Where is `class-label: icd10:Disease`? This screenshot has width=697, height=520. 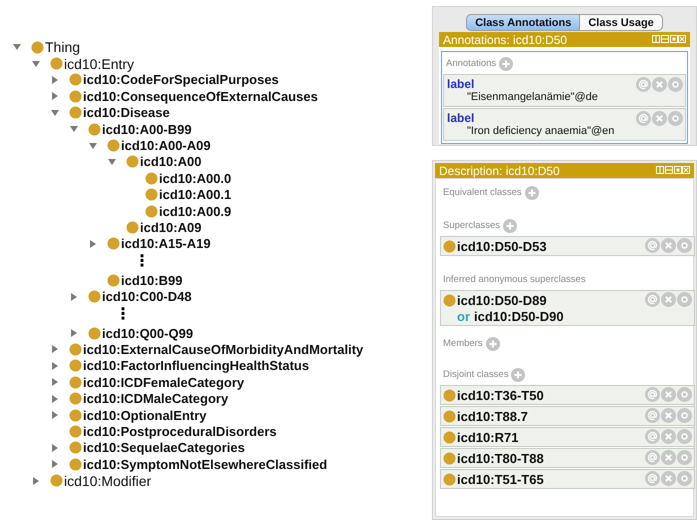 class-label: icd10:Disease is located at coordinates (126, 112).